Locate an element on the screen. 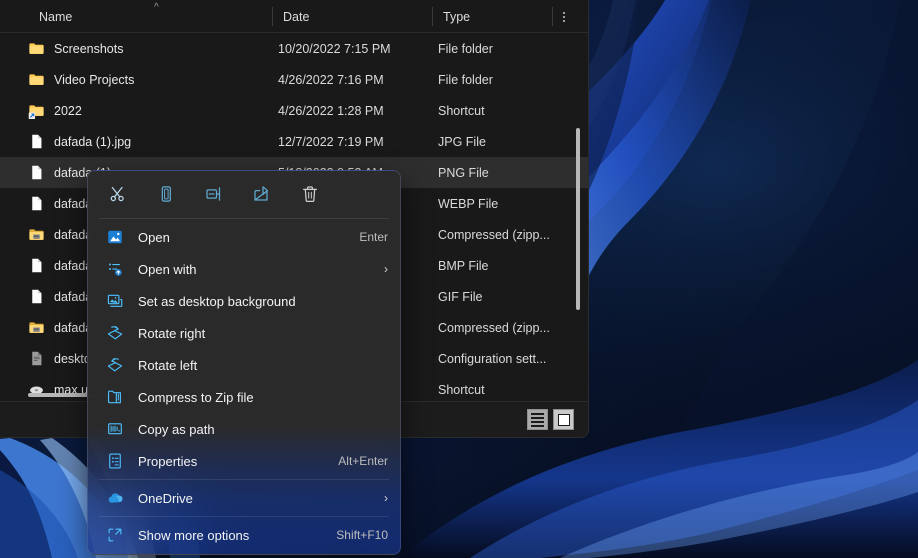  rotate-right-icon is located at coordinates (115, 333).